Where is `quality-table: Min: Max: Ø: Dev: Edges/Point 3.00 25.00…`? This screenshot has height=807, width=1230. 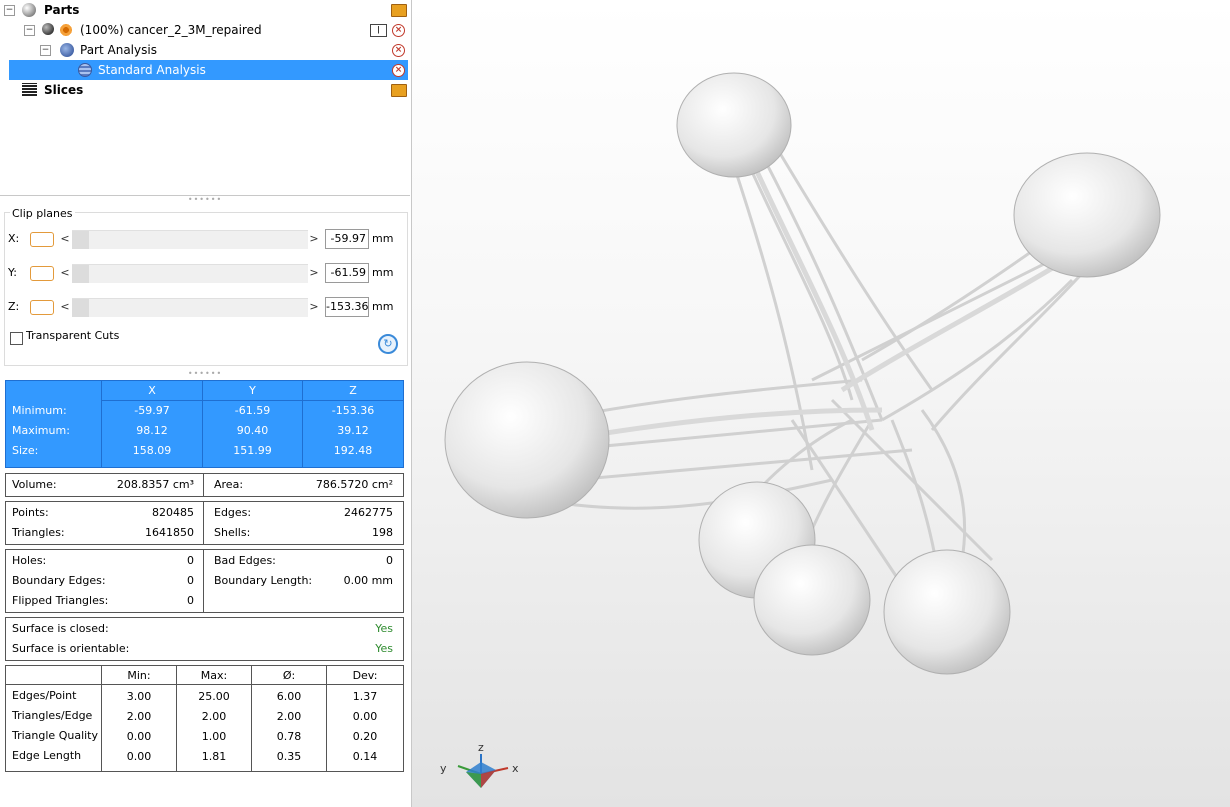
quality-table: Min: Max: Ø: Dev: Edges/Point 3.00 25.00… is located at coordinates (204, 718).